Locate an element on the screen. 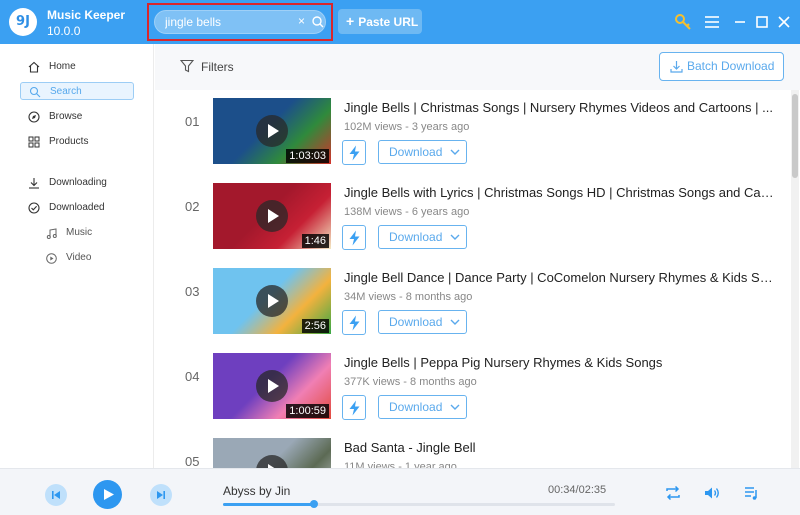  skip-back-icon is located at coordinates (56, 495).